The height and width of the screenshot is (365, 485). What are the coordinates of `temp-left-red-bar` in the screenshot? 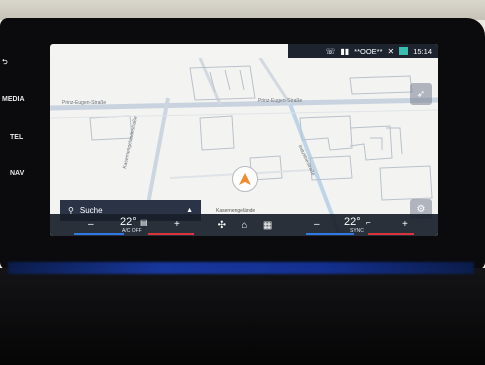 It's located at (171, 234).